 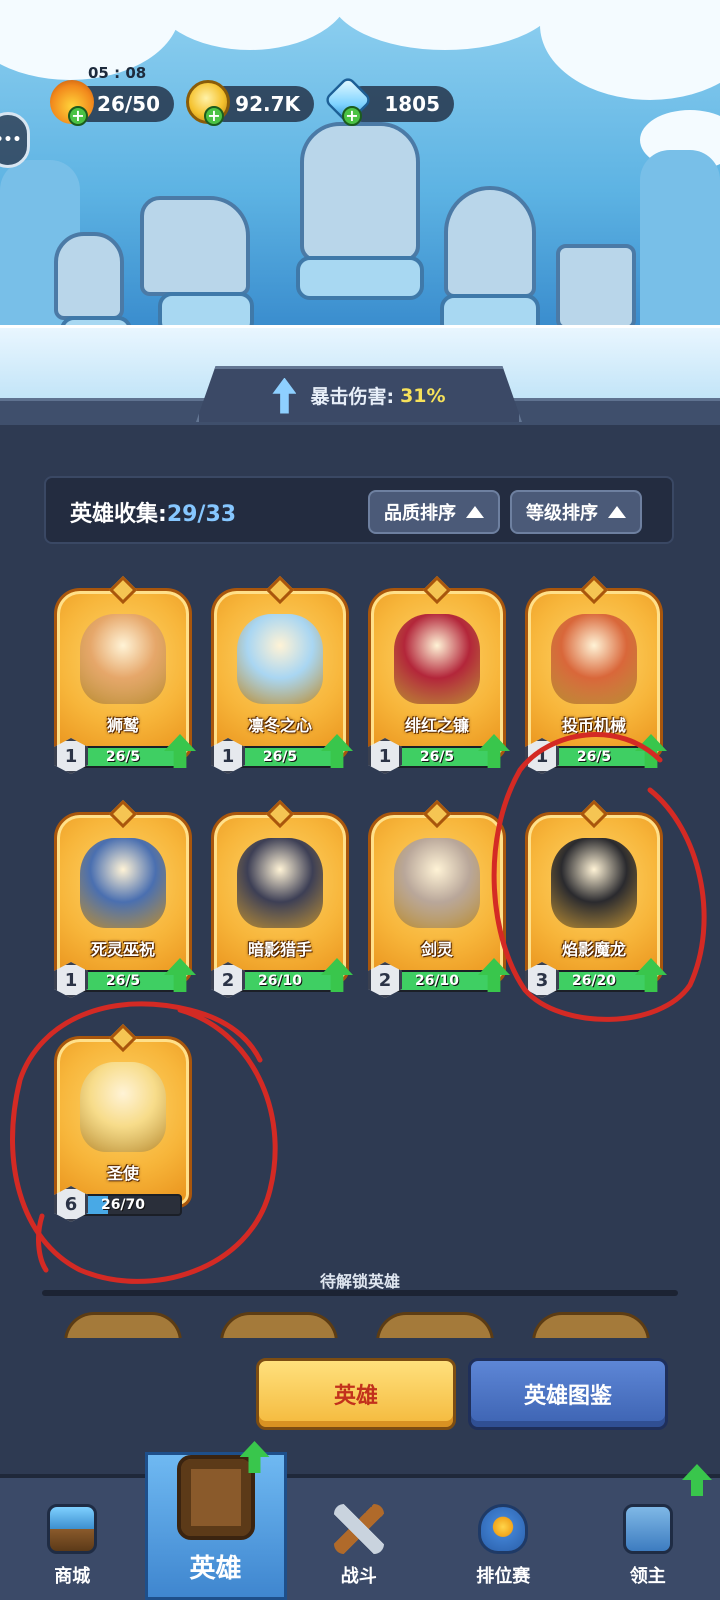 I want to click on lord-banner-icon, so click(x=647, y=1529).